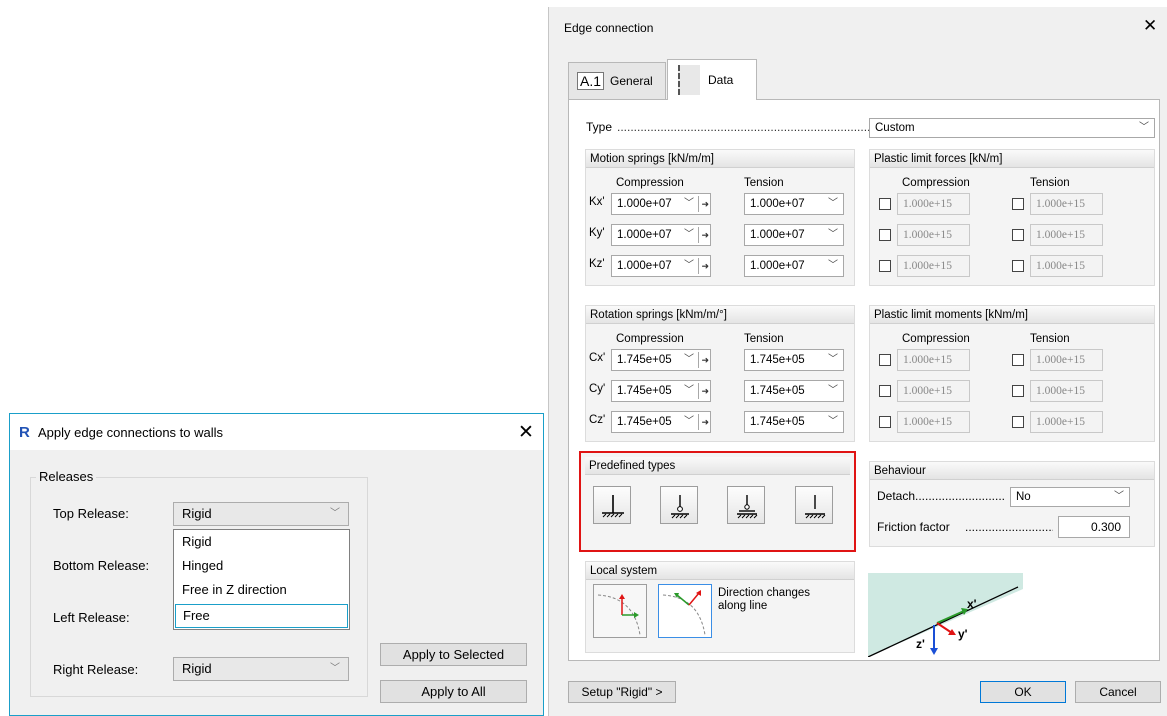 The image size is (1167, 716). Describe the element at coordinates (261, 669) in the screenshot. I see `right-release-select: Rigid ﹀` at that location.